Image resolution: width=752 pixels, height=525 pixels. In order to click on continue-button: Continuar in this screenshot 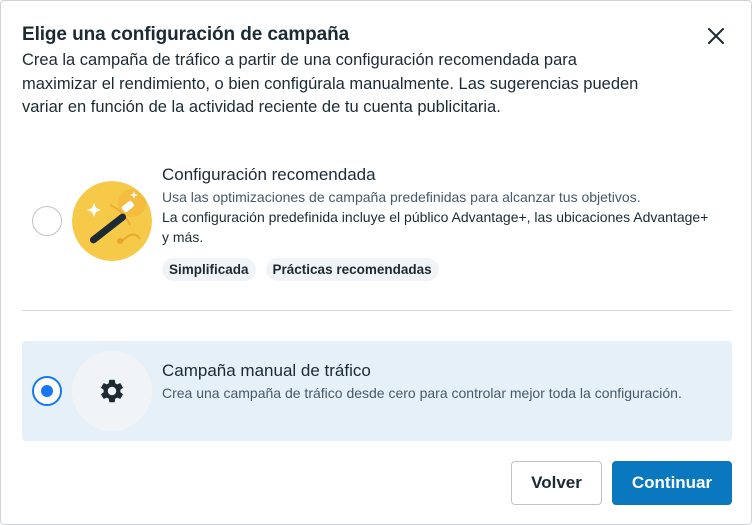, I will do `click(672, 483)`.